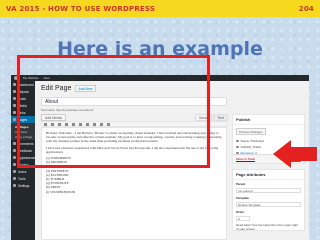 The height and width of the screenshot is (240, 320). I want to click on order-label: Order, so click(240, 212).